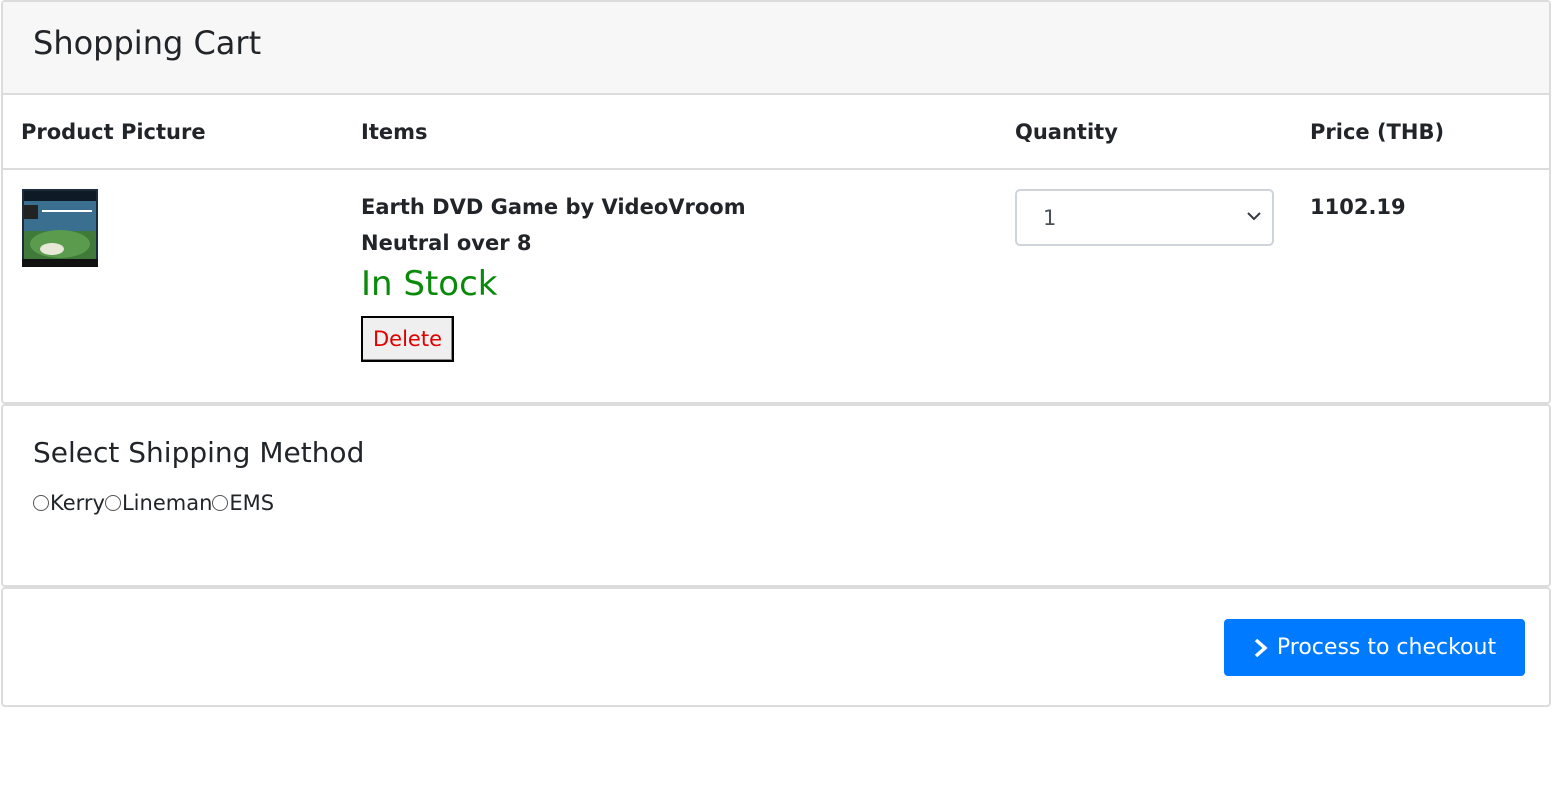 The width and height of the screenshot is (1554, 794). I want to click on delete-button: Delete, so click(407, 339).